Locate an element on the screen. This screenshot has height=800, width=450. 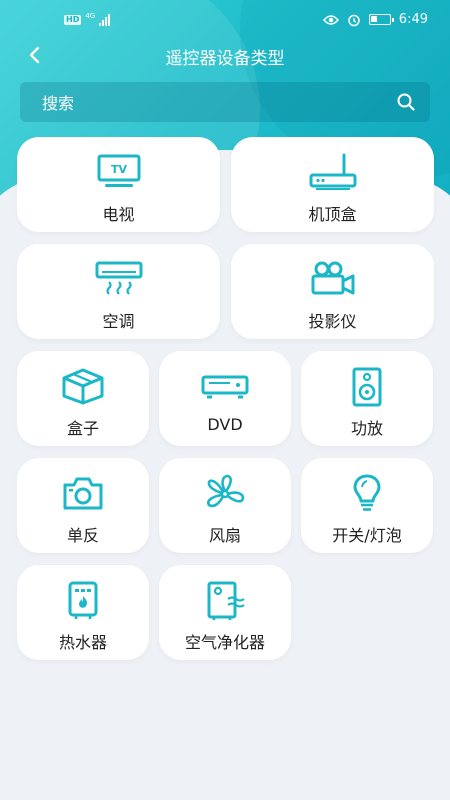
eye-icon is located at coordinates (330, 19).